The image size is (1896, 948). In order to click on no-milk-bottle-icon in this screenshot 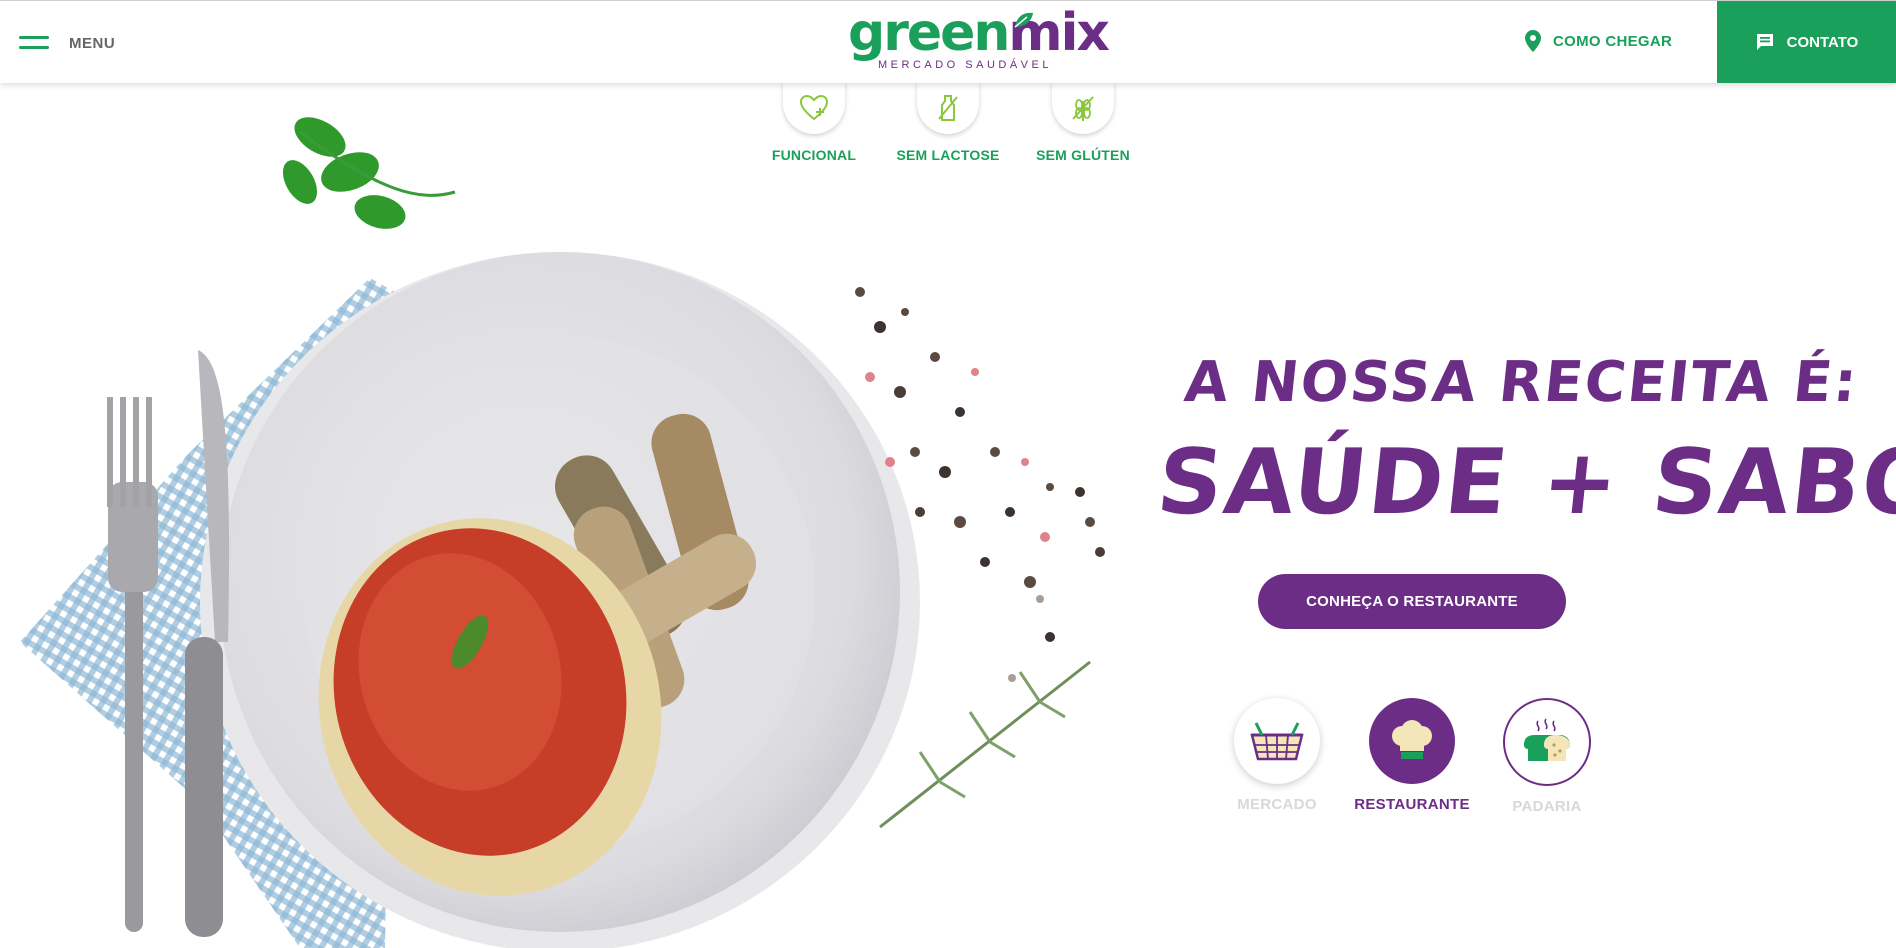, I will do `click(948, 108)`.